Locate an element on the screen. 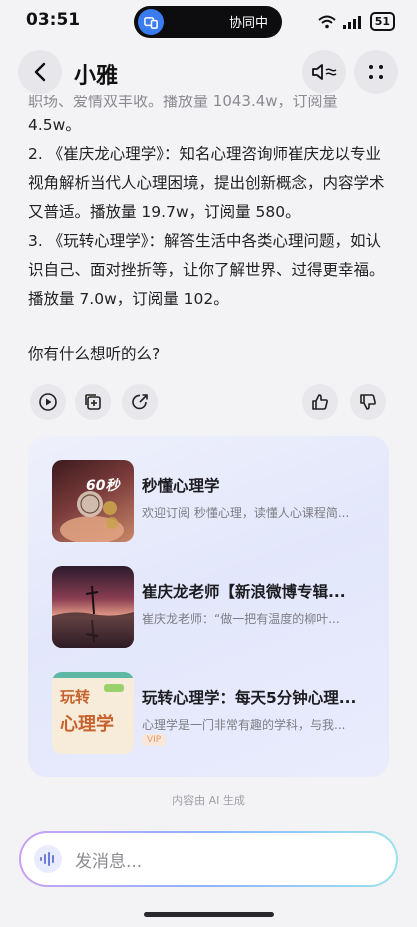 This screenshot has height=927, width=417. album-cover-text-top: 玩转 is located at coordinates (75, 697).